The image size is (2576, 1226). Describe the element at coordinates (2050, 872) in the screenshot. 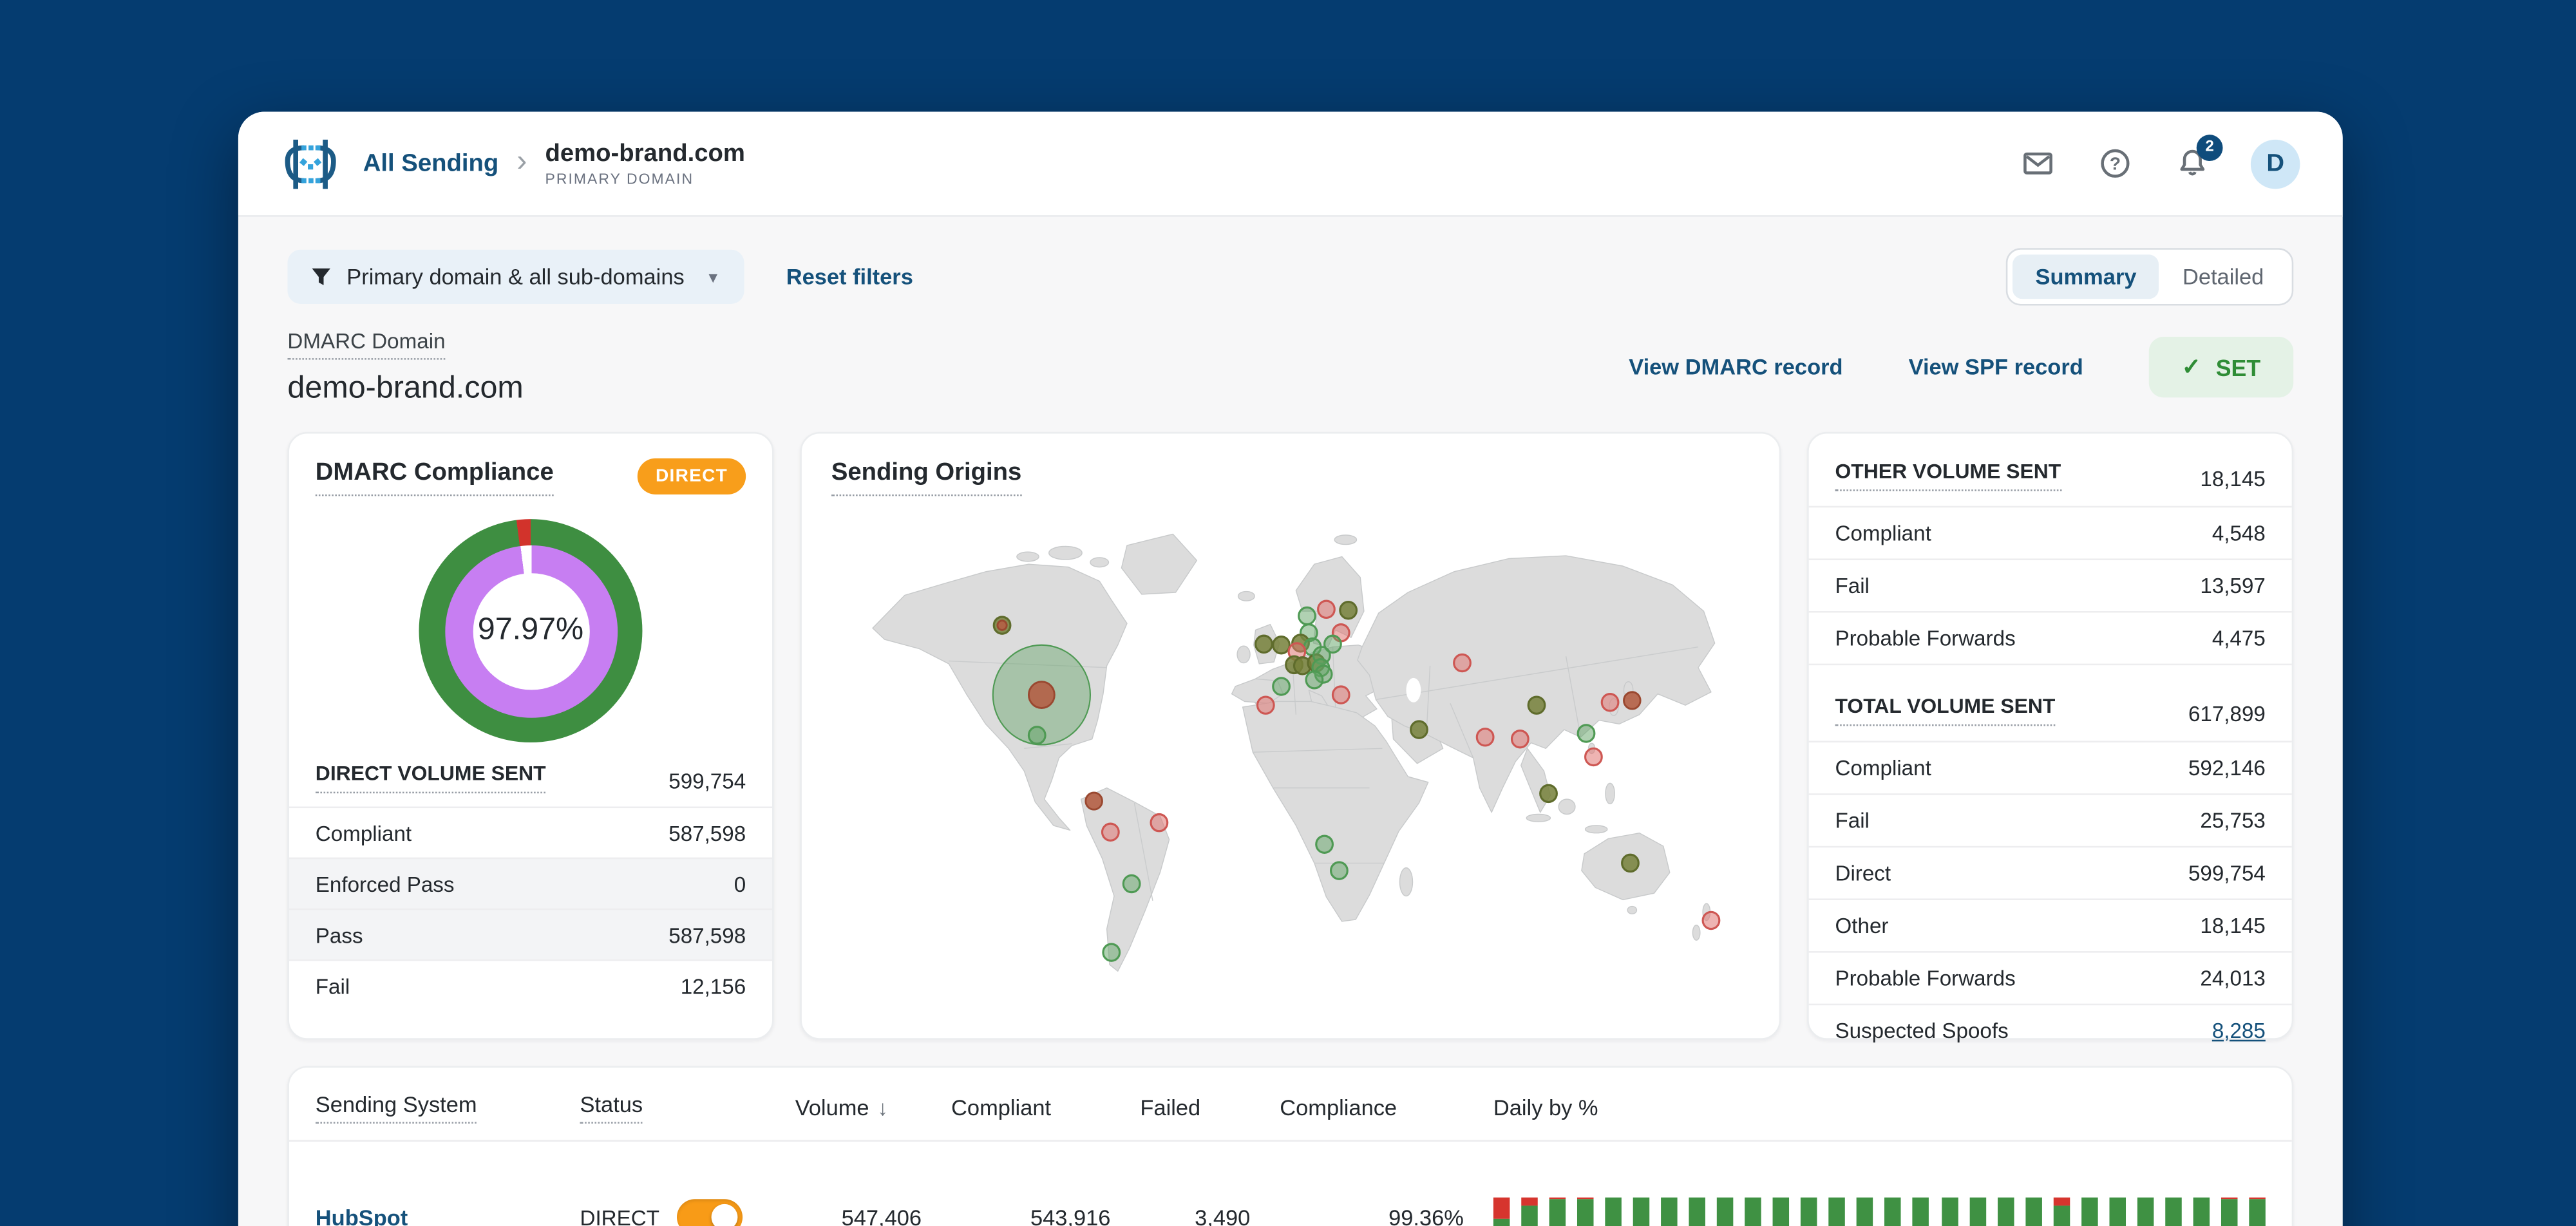

I see `total-row-direct: Direct 599,754` at that location.